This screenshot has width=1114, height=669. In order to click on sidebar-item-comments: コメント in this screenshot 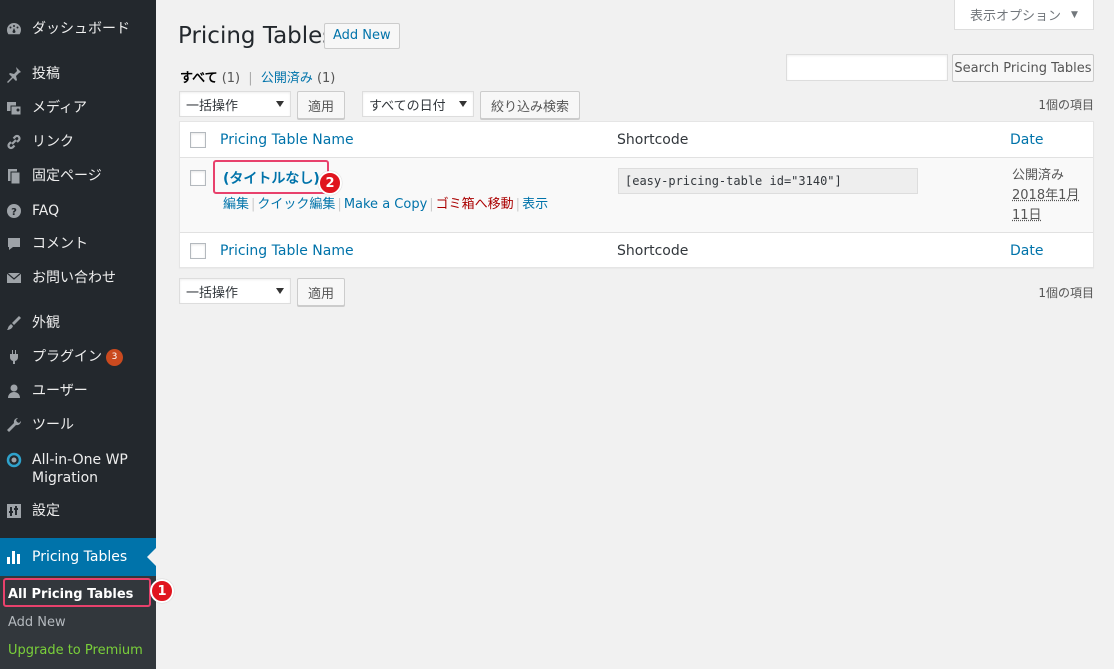, I will do `click(78, 244)`.